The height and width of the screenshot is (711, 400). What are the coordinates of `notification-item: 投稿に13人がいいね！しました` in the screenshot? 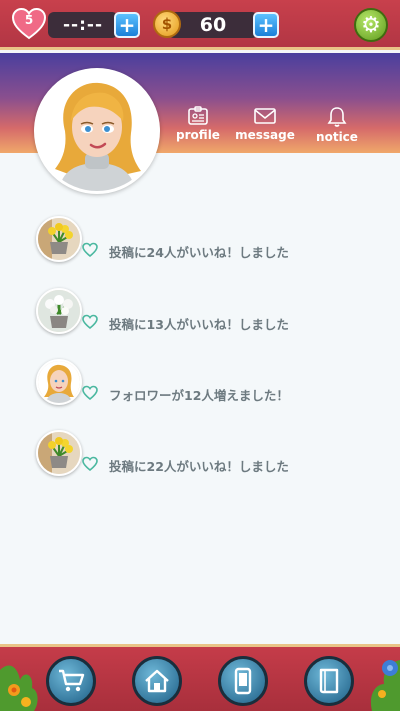 It's located at (206, 313).